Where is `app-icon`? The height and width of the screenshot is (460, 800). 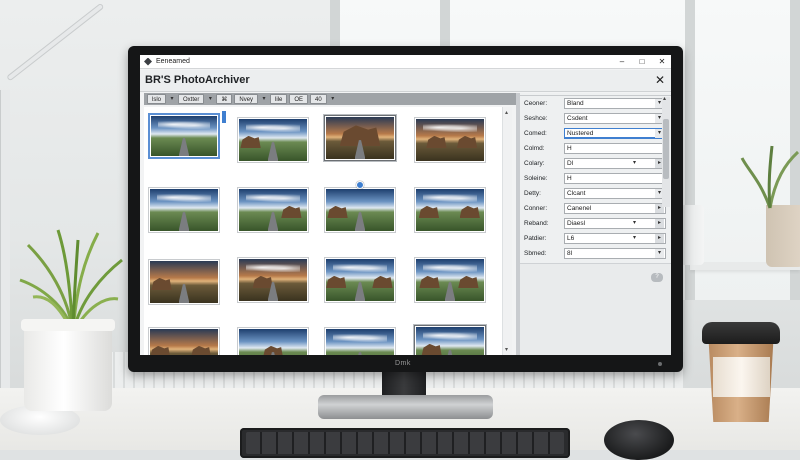 app-icon is located at coordinates (148, 61).